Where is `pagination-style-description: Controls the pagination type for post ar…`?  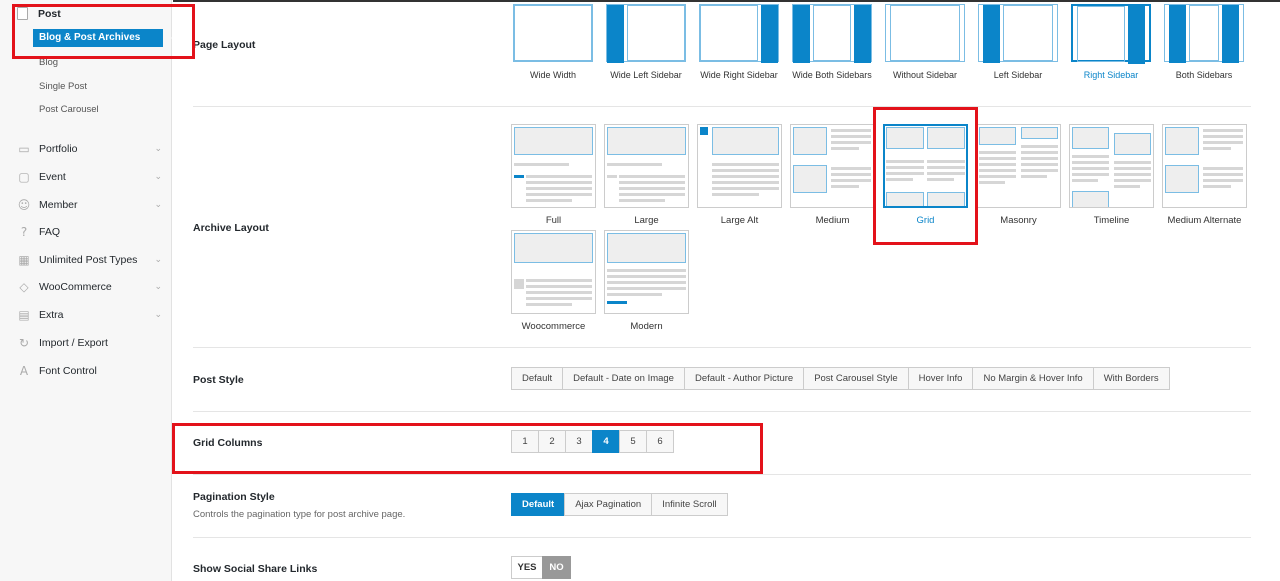 pagination-style-description: Controls the pagination type for post ar… is located at coordinates (299, 514).